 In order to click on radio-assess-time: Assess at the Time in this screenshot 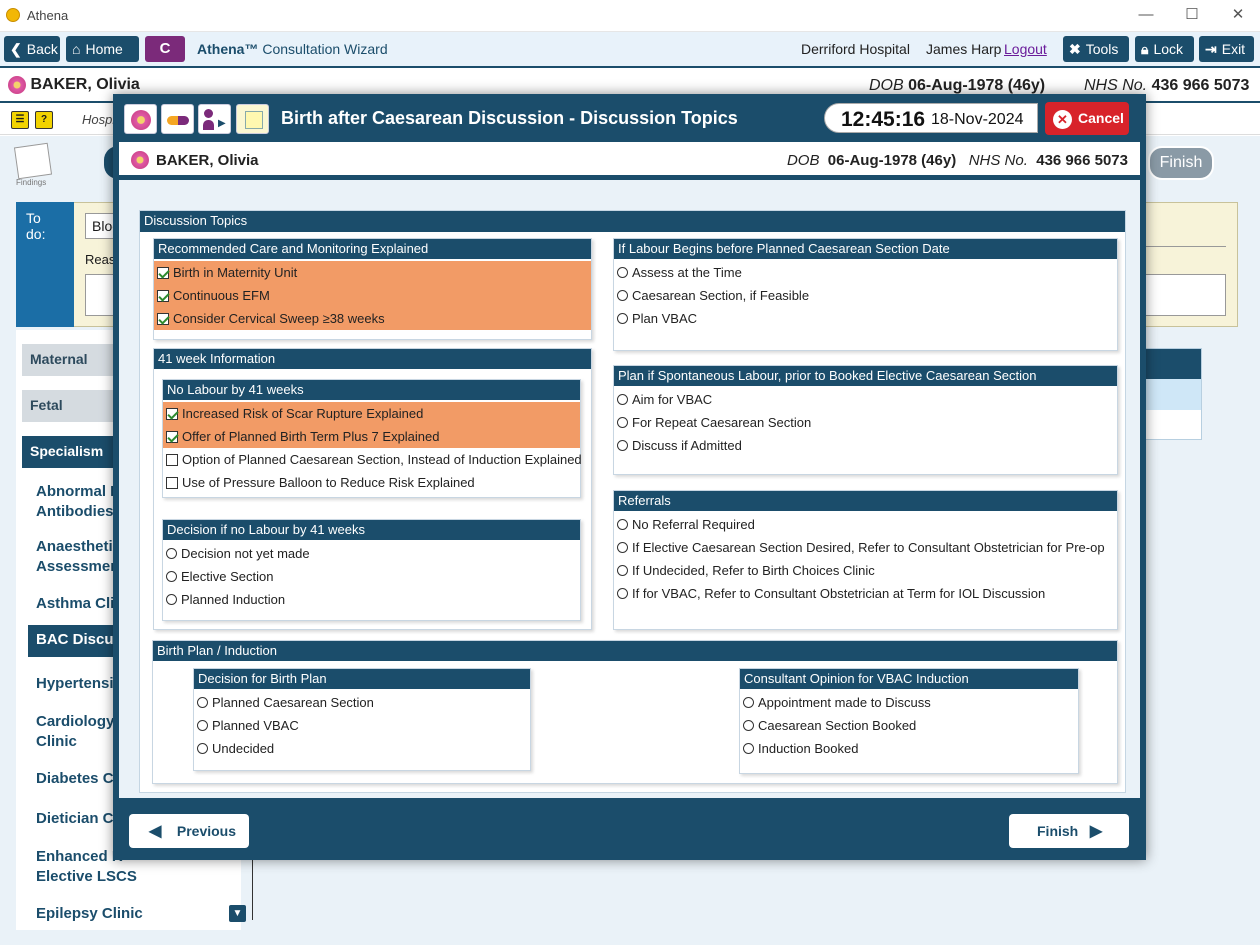, I will do `click(865, 272)`.